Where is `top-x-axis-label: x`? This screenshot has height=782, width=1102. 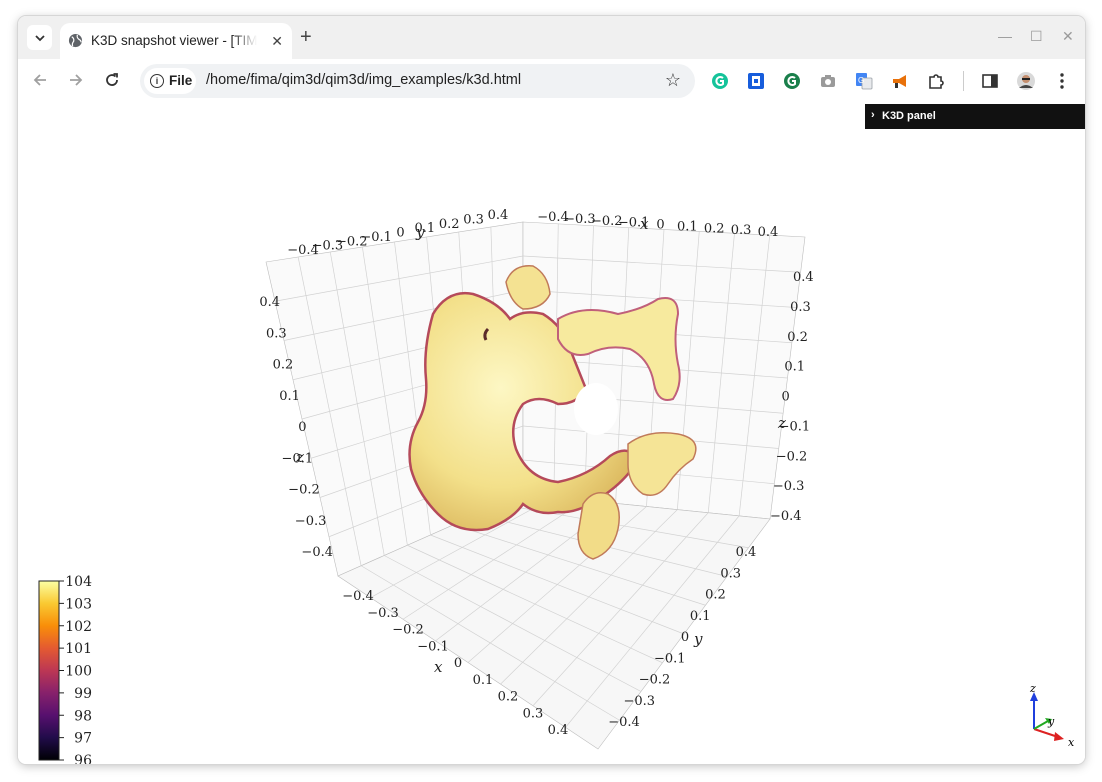
top-x-axis-label: x is located at coordinates (644, 224).